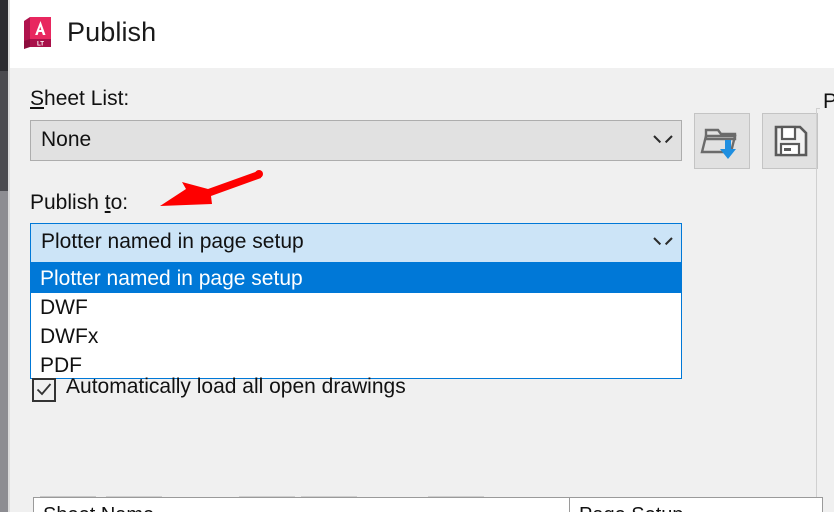 This screenshot has height=512, width=834. I want to click on sheet-list-value: None, so click(66, 139).